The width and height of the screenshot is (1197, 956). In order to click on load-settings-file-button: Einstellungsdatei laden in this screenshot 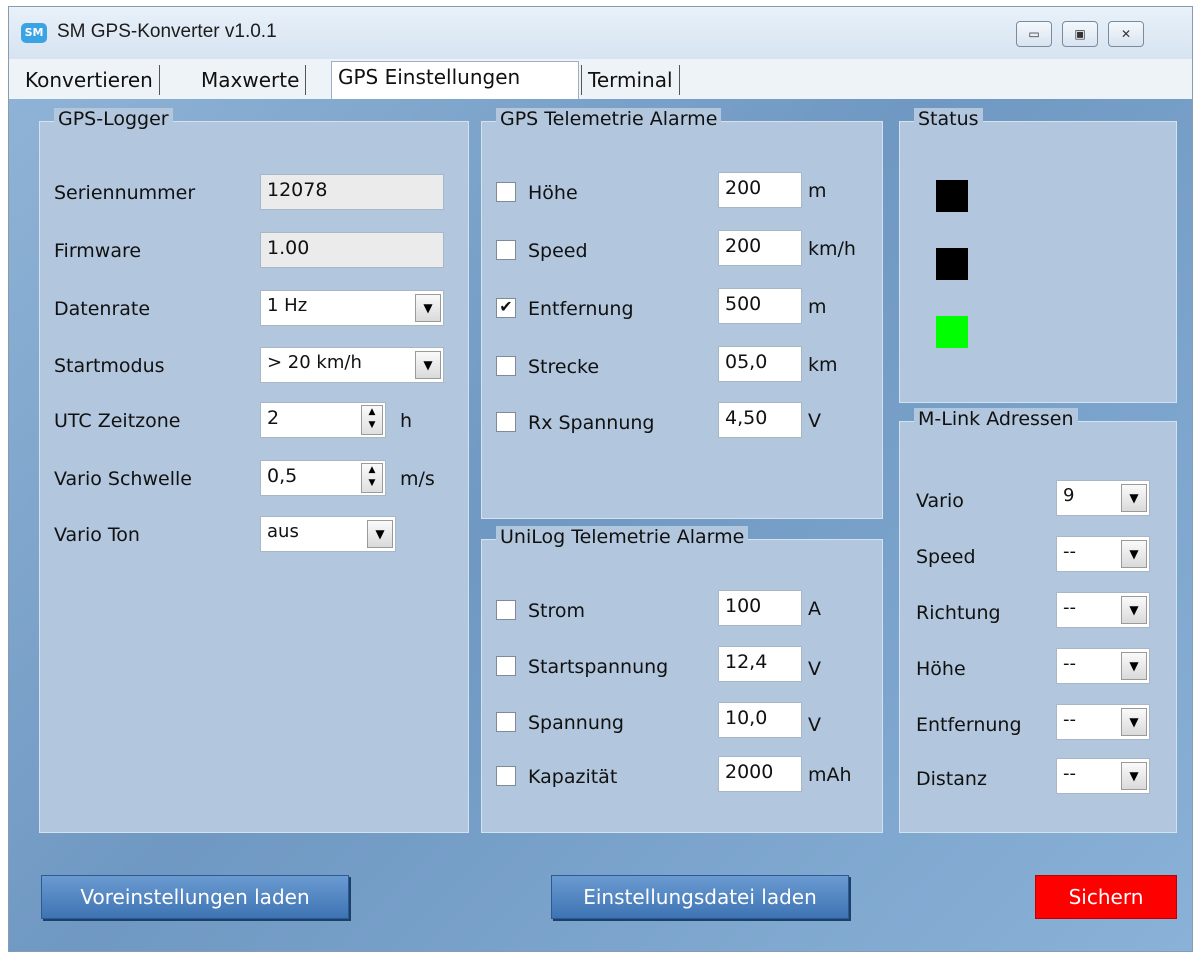, I will do `click(700, 897)`.